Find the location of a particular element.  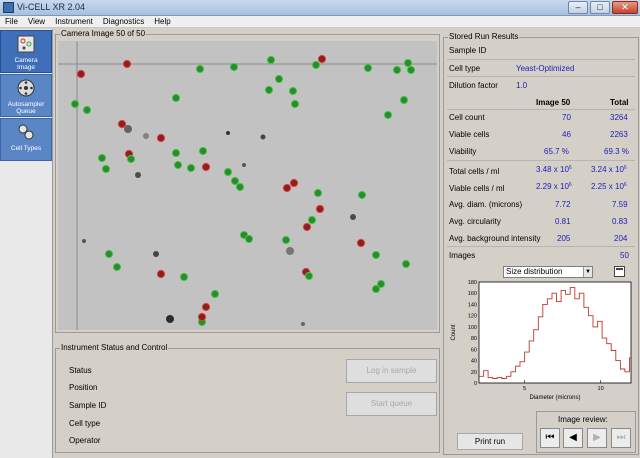

log-in-sample-button: Log in sample is located at coordinates (391, 371).